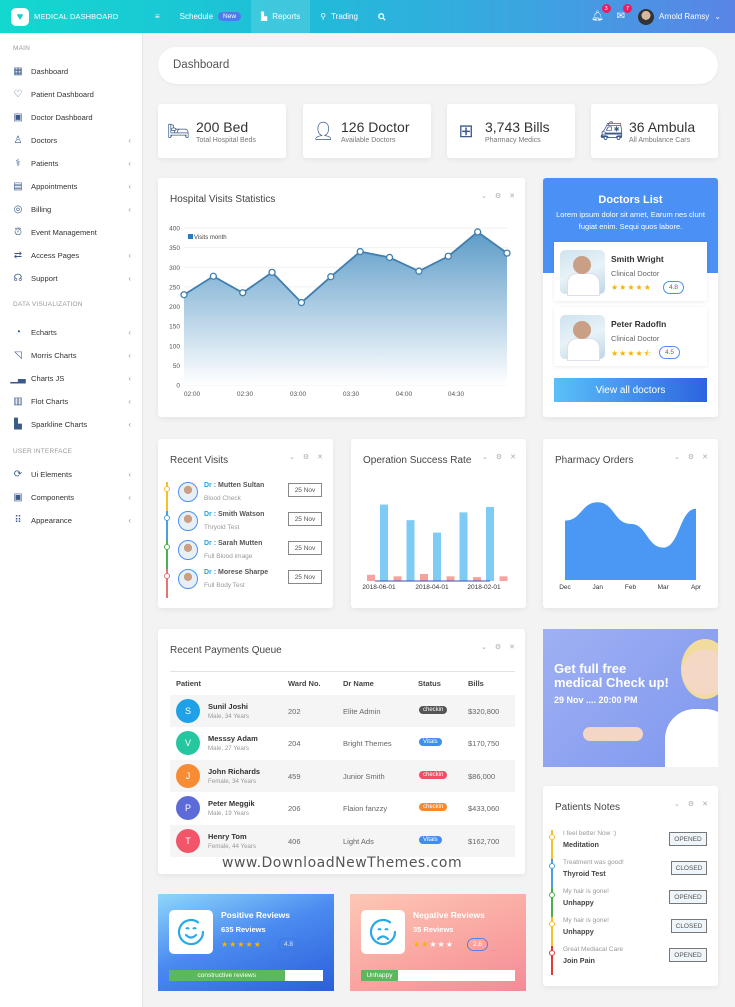 The width and height of the screenshot is (735, 1007). What do you see at coordinates (630, 390) in the screenshot?
I see `view-all-doctors-button: View all doctors` at bounding box center [630, 390].